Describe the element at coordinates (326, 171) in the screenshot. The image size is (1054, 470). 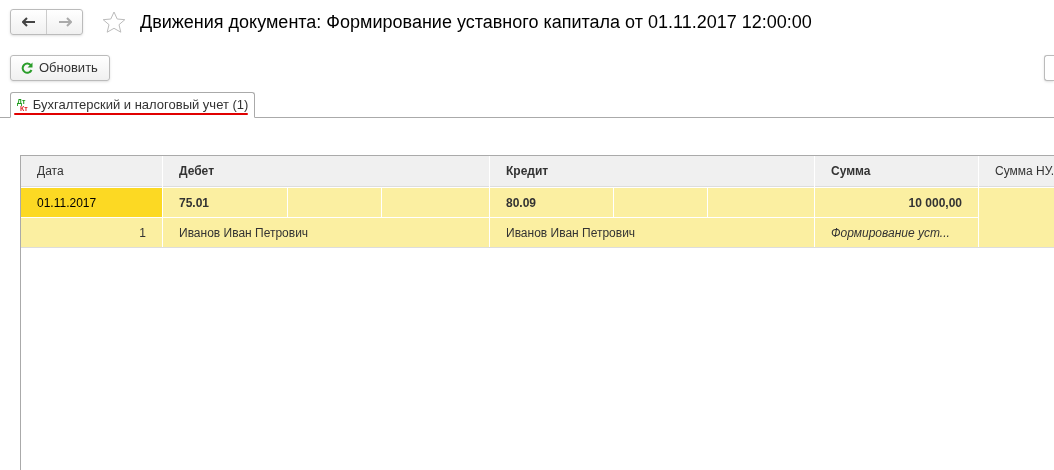
I see `column-header: Дебет` at that location.